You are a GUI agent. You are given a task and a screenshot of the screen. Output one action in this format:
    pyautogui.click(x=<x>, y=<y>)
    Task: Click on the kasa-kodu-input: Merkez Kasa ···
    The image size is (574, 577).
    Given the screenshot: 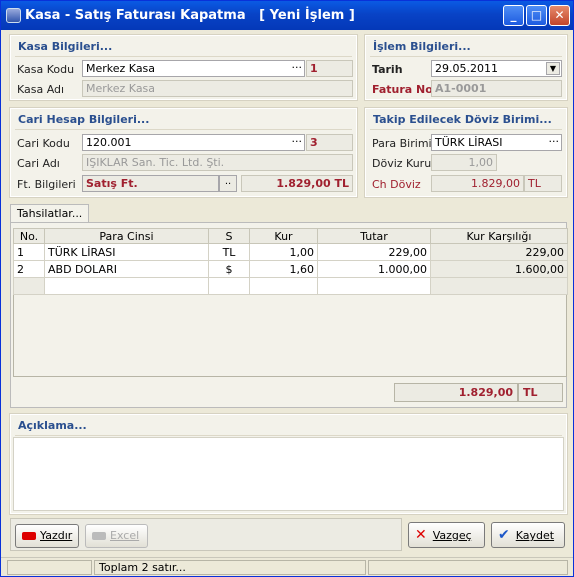 What is the action you would take?
    pyautogui.click(x=193, y=68)
    